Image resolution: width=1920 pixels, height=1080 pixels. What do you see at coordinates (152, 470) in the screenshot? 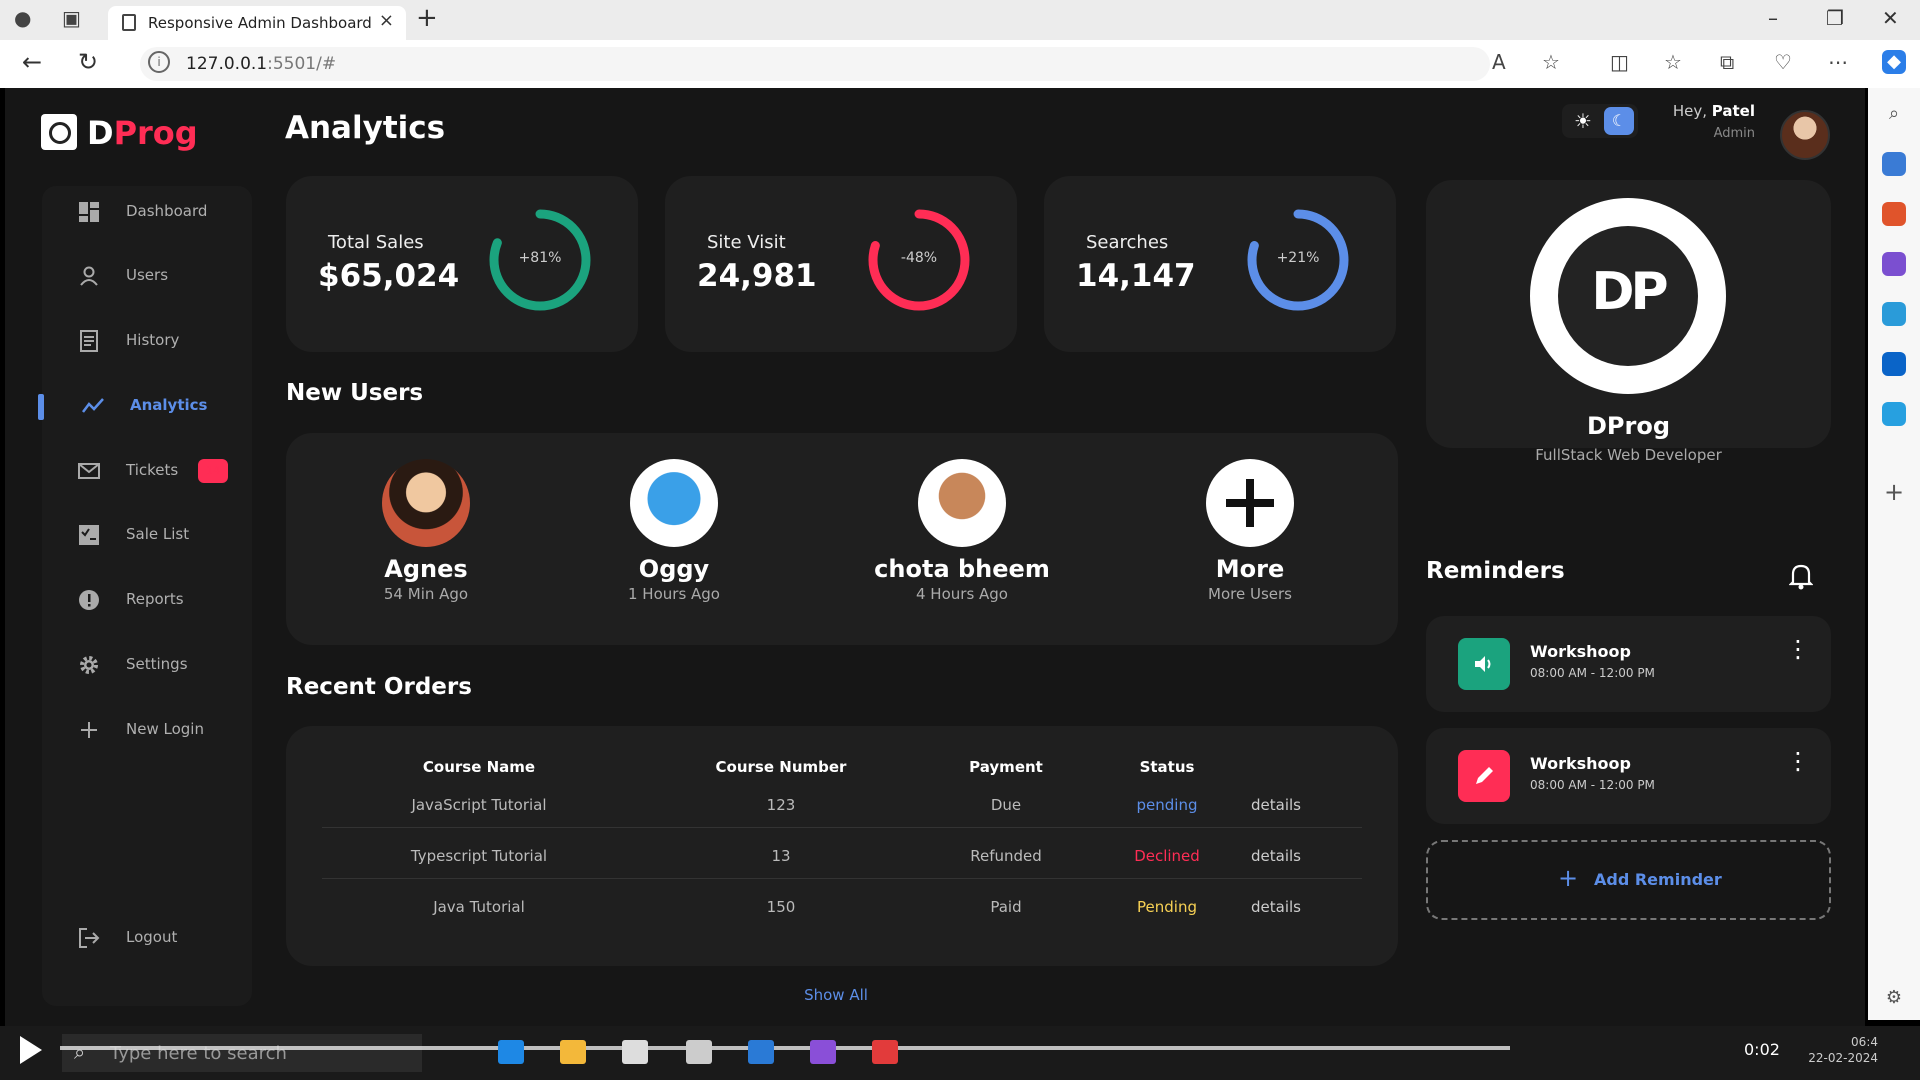
I see `sidebar-item-label: Tickets` at bounding box center [152, 470].